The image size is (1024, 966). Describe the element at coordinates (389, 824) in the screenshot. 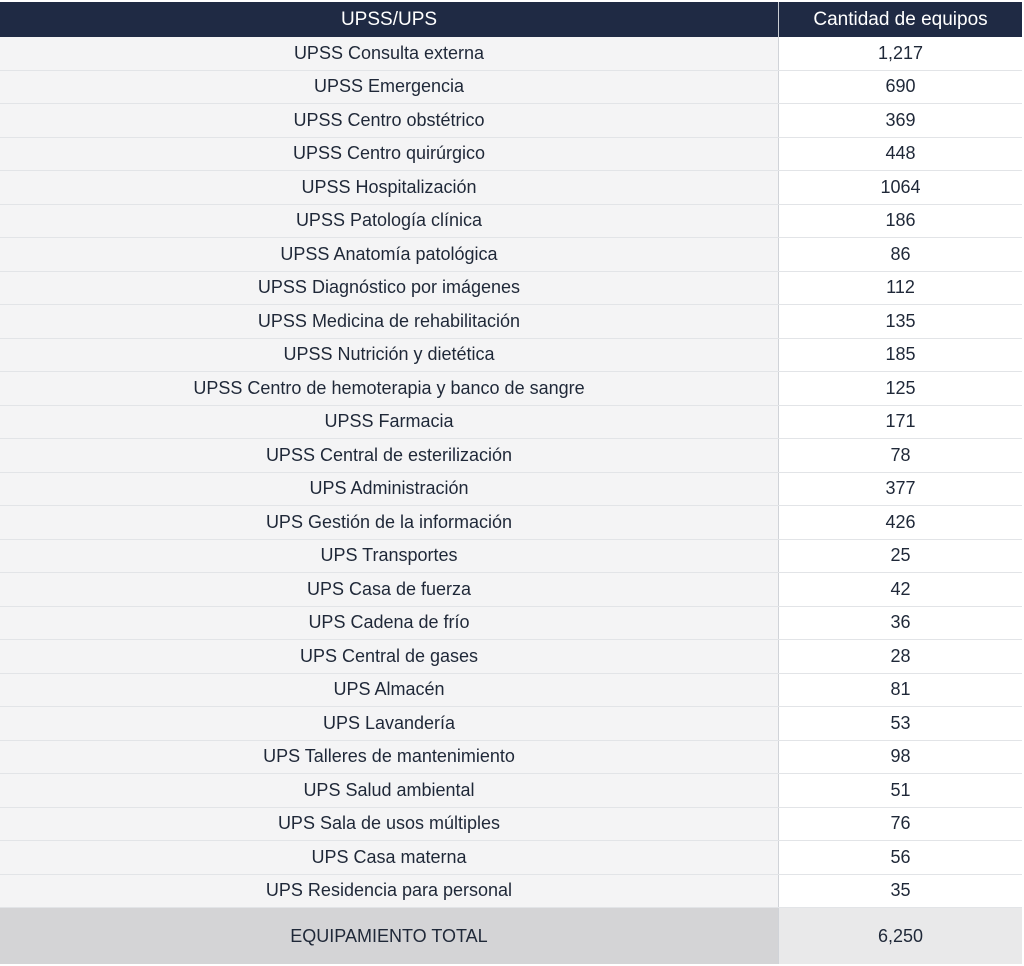

I see `unit-name-cell: UPS Sala de usos múltiples` at that location.